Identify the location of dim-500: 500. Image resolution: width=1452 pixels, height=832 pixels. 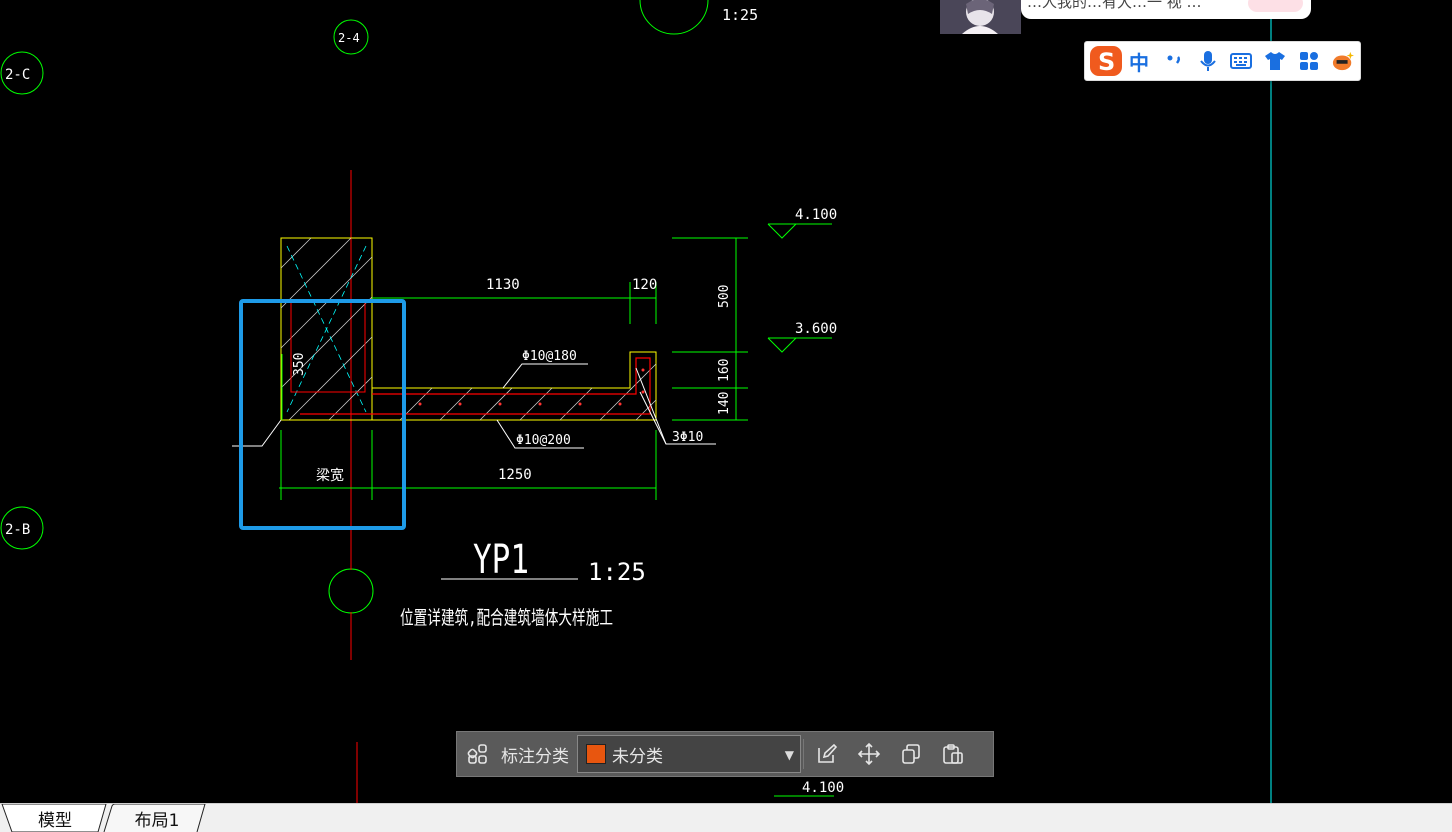
(724, 296).